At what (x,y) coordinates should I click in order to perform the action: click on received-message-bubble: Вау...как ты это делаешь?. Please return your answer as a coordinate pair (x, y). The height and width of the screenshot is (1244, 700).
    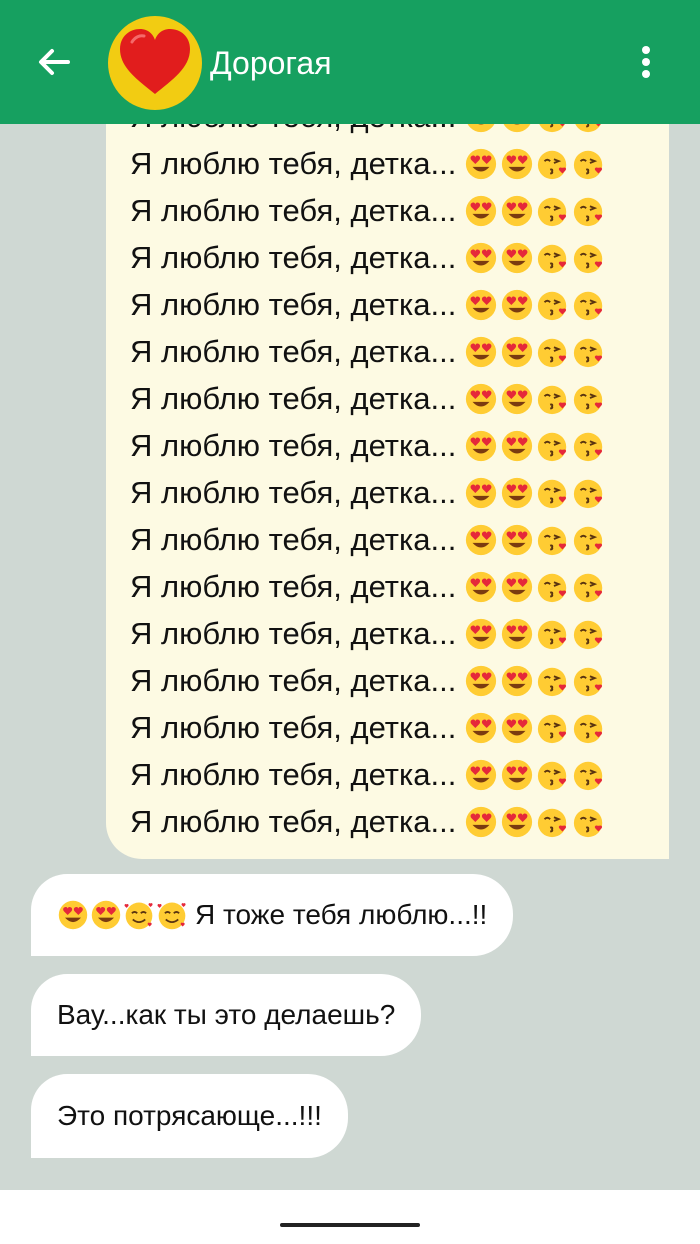
    Looking at the image, I should click on (226, 1015).